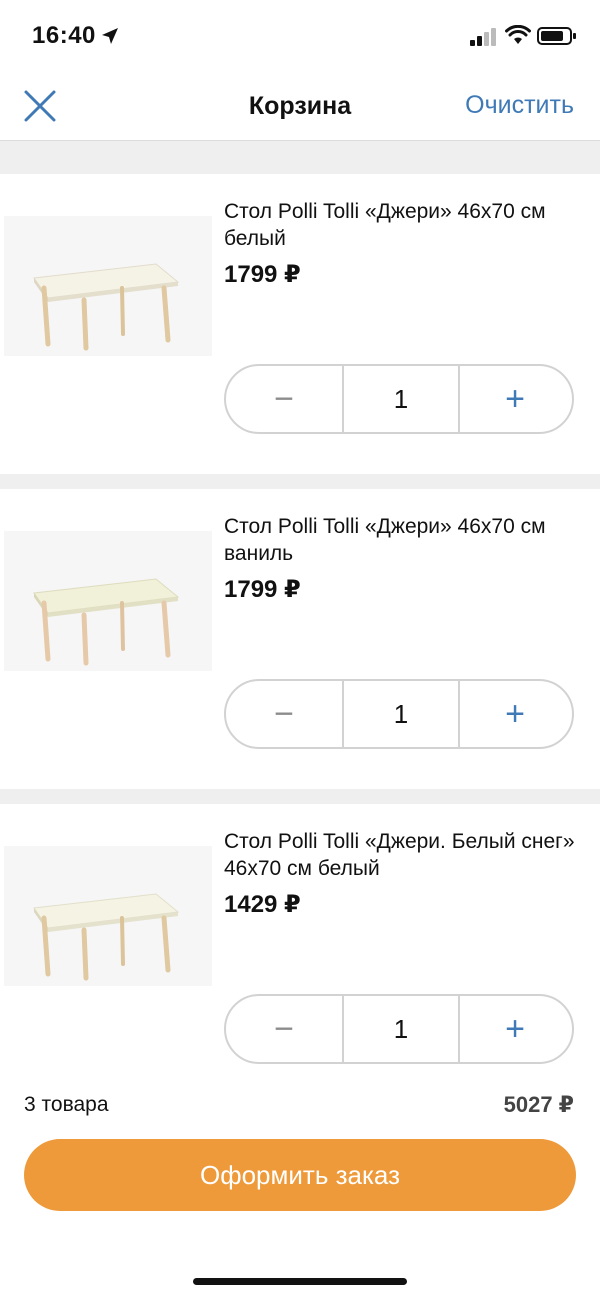 The width and height of the screenshot is (600, 1298). Describe the element at coordinates (556, 36) in the screenshot. I see `battery-icon` at that location.